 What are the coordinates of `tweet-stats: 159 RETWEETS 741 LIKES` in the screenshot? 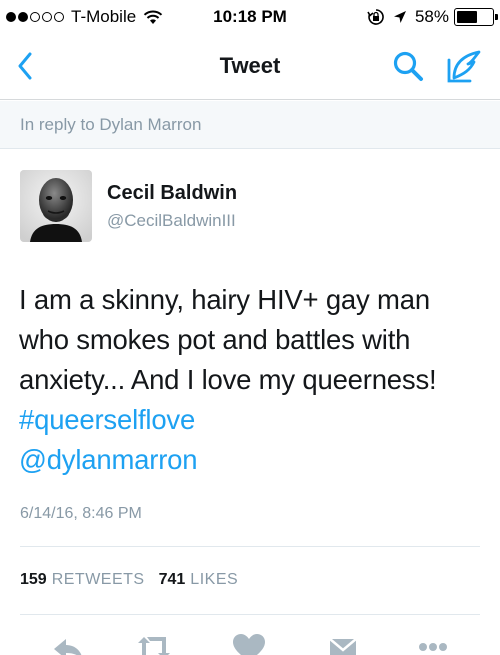 It's located at (136, 580).